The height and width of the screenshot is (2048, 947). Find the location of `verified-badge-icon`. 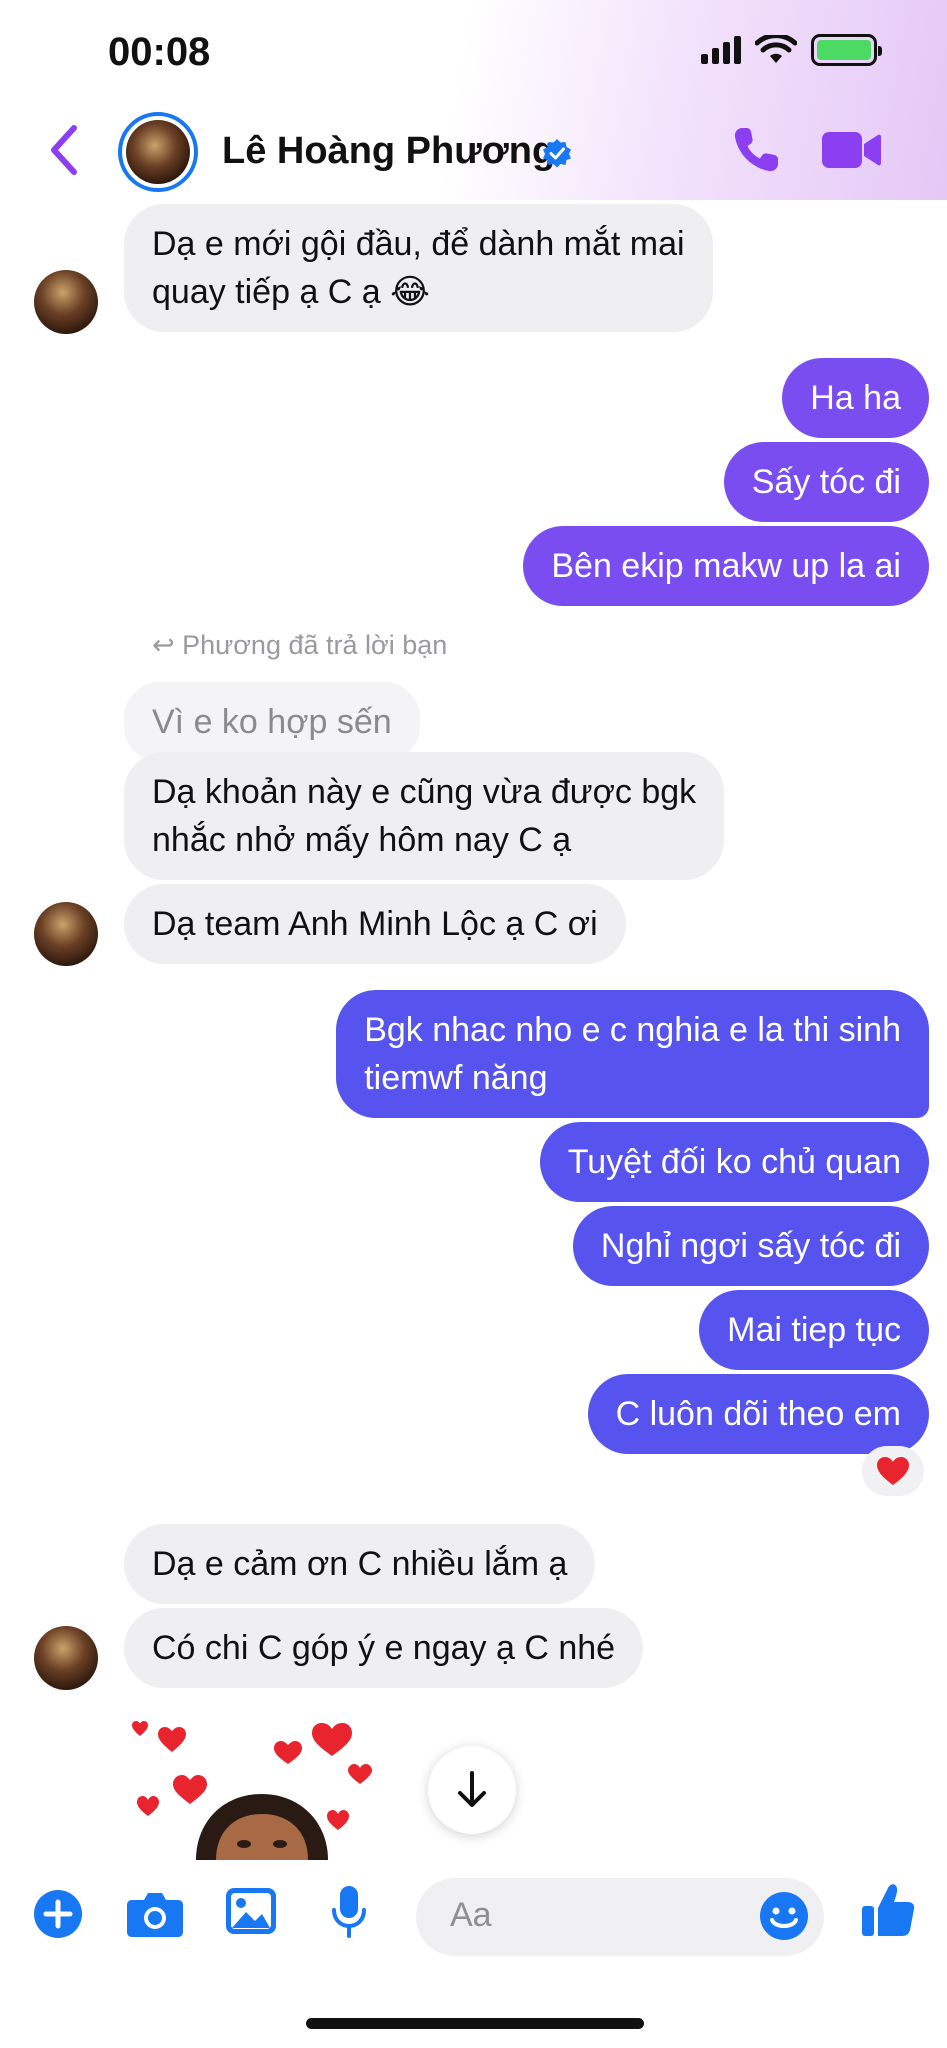

verified-badge-icon is located at coordinates (557, 153).